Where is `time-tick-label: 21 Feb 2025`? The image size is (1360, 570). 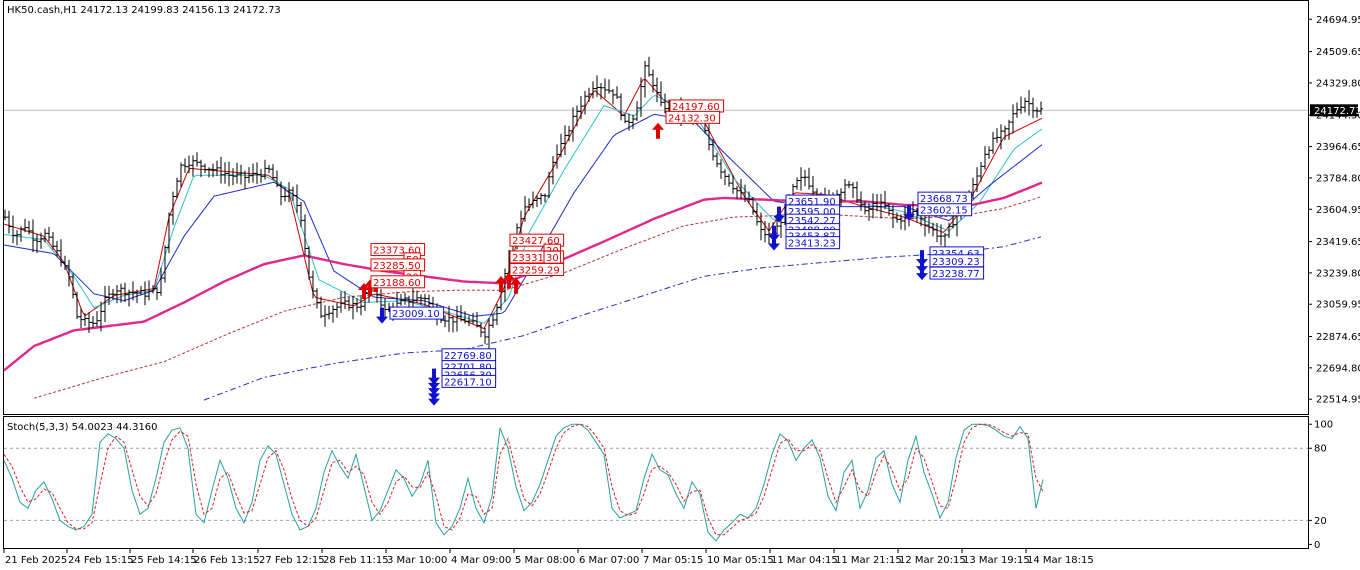
time-tick-label: 21 Feb 2025 is located at coordinates (36, 560).